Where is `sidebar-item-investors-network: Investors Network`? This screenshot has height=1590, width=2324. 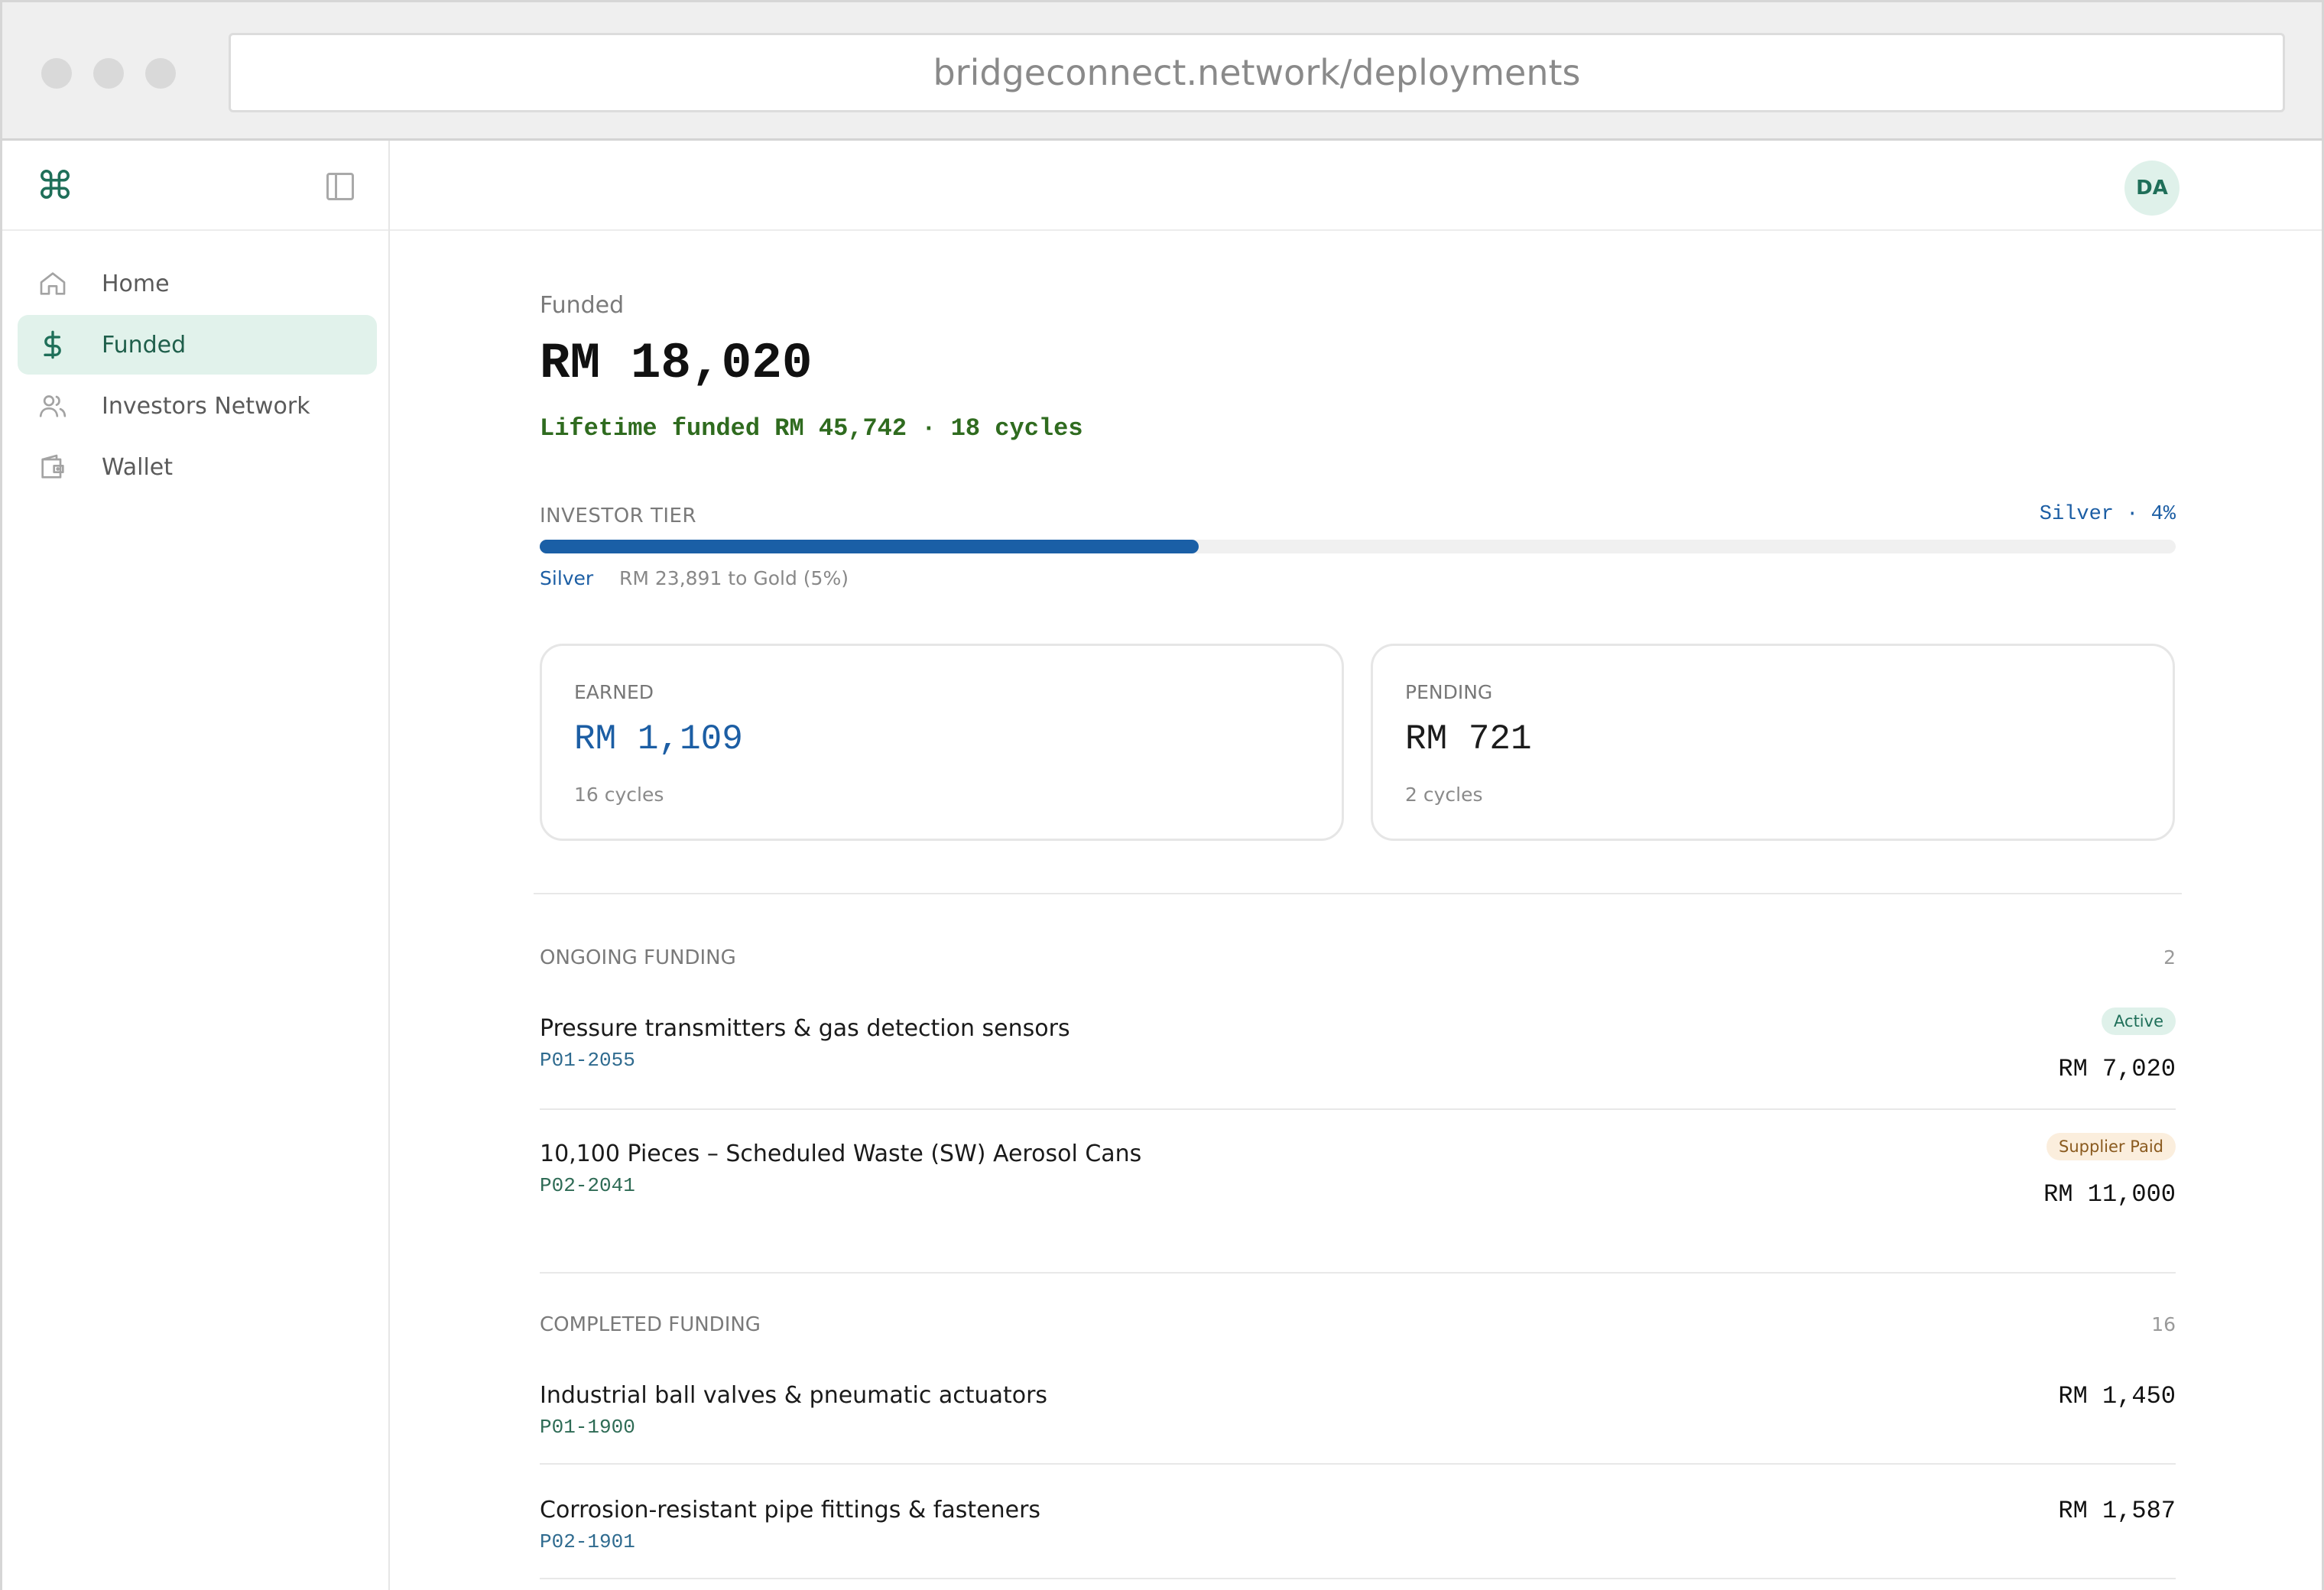 sidebar-item-investors-network: Investors Network is located at coordinates (197, 406).